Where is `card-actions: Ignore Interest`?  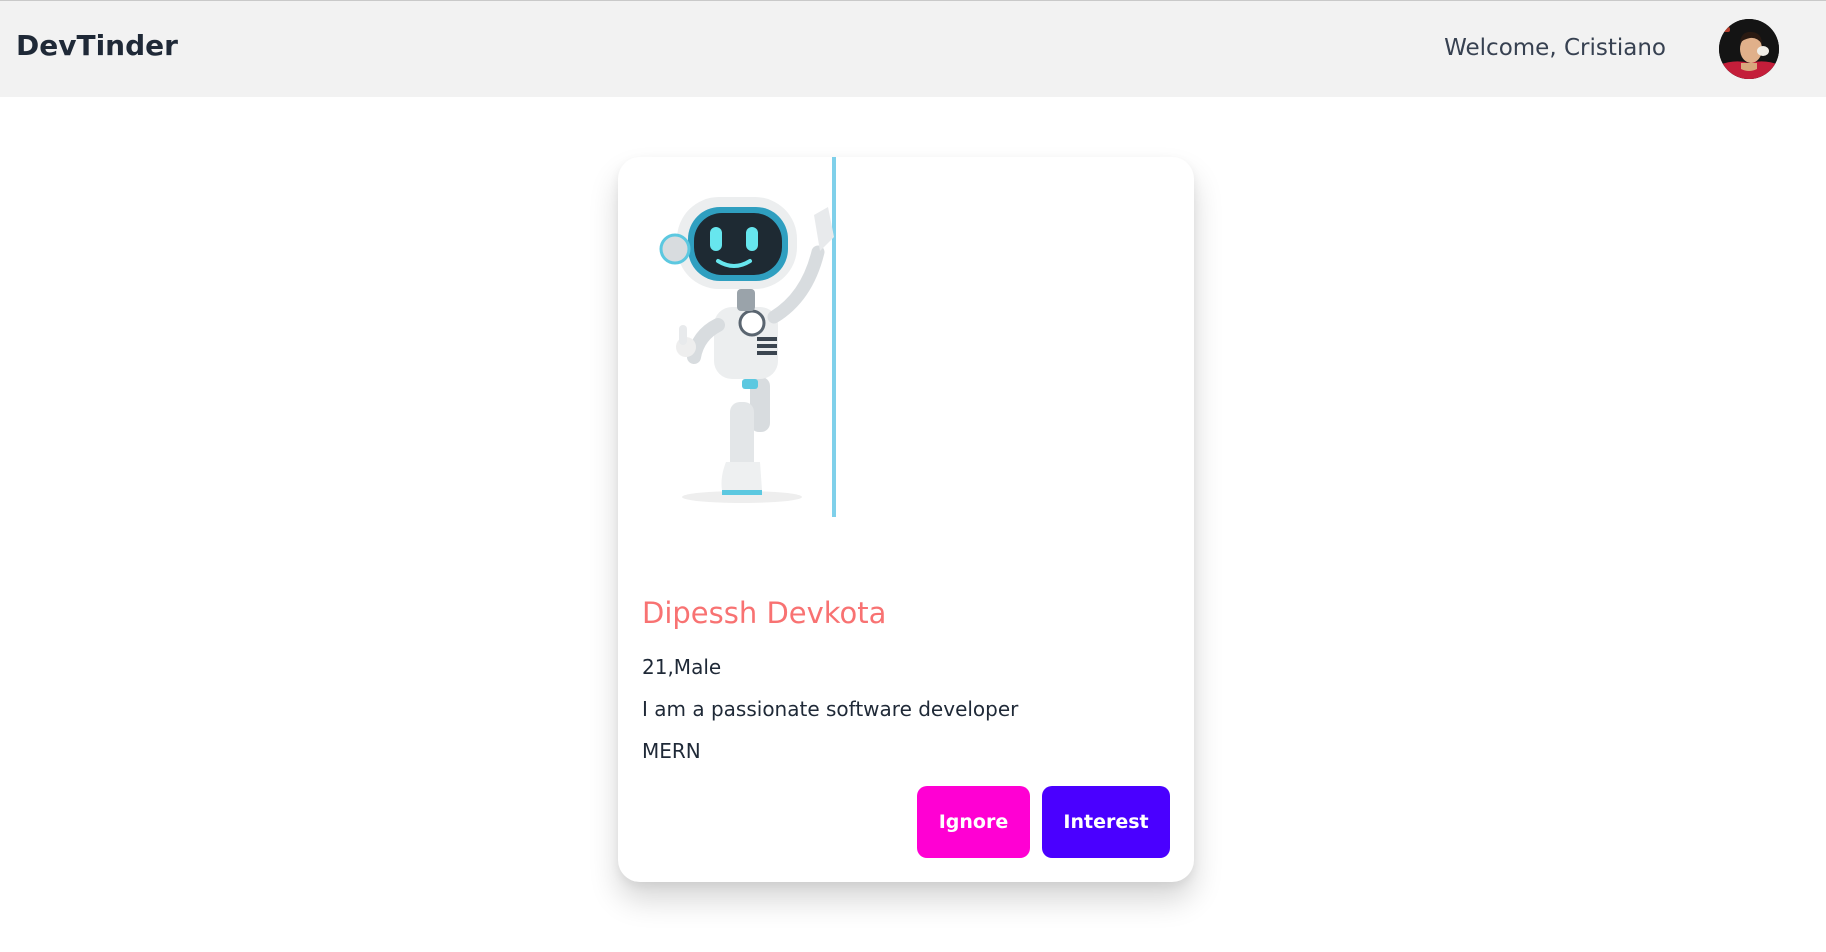 card-actions: Ignore Interest is located at coordinates (1043, 822).